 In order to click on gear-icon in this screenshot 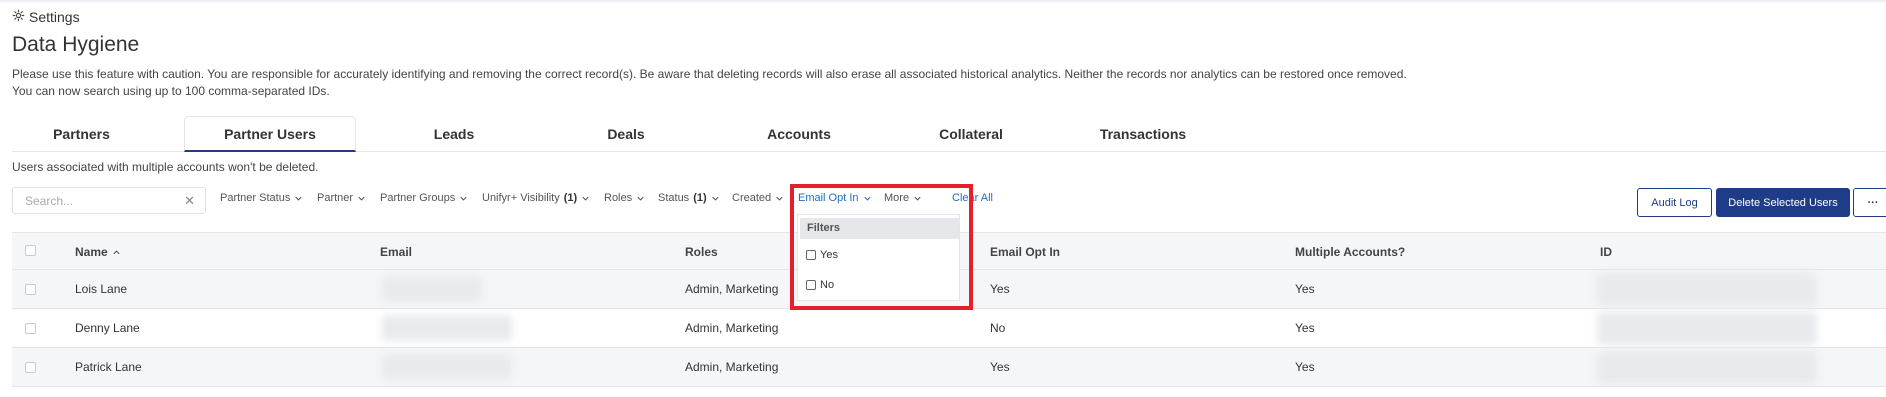, I will do `click(18, 17)`.